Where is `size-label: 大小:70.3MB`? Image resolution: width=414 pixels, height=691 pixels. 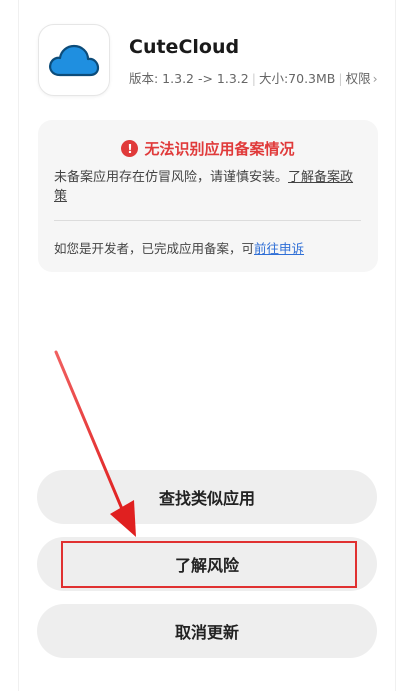 size-label: 大小:70.3MB is located at coordinates (297, 78).